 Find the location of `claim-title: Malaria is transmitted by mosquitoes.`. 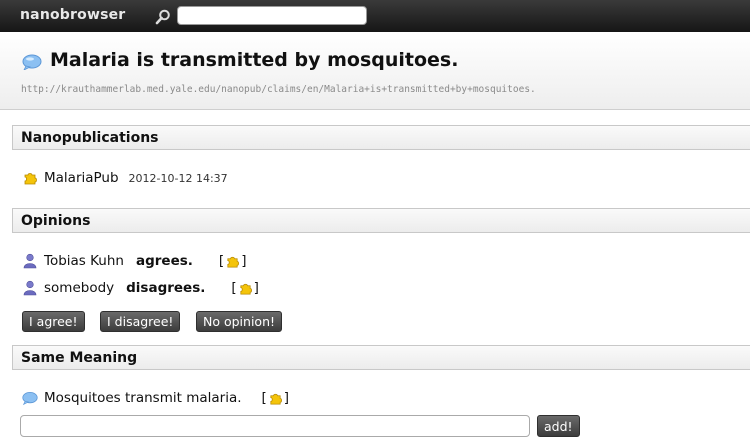

claim-title: Malaria is transmitted by mosquitoes. is located at coordinates (254, 60).